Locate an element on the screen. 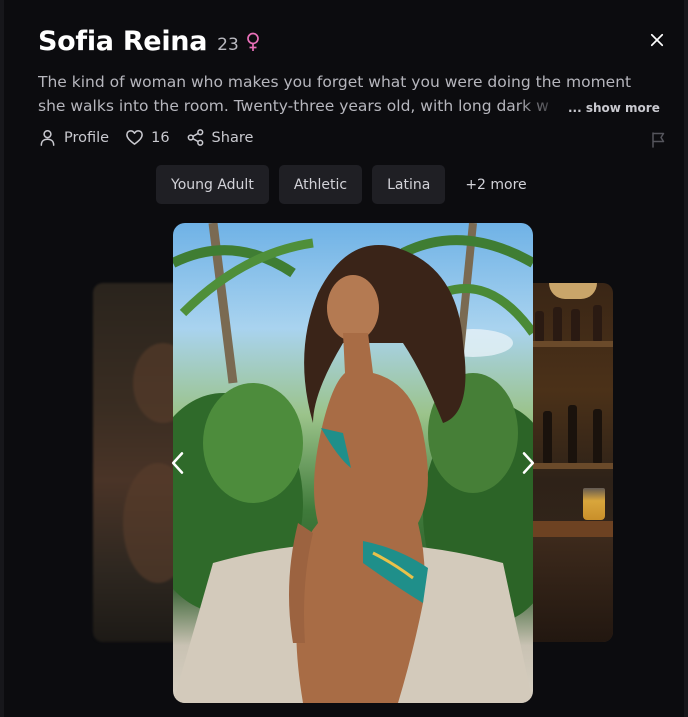  profile-age: 23 is located at coordinates (228, 45).